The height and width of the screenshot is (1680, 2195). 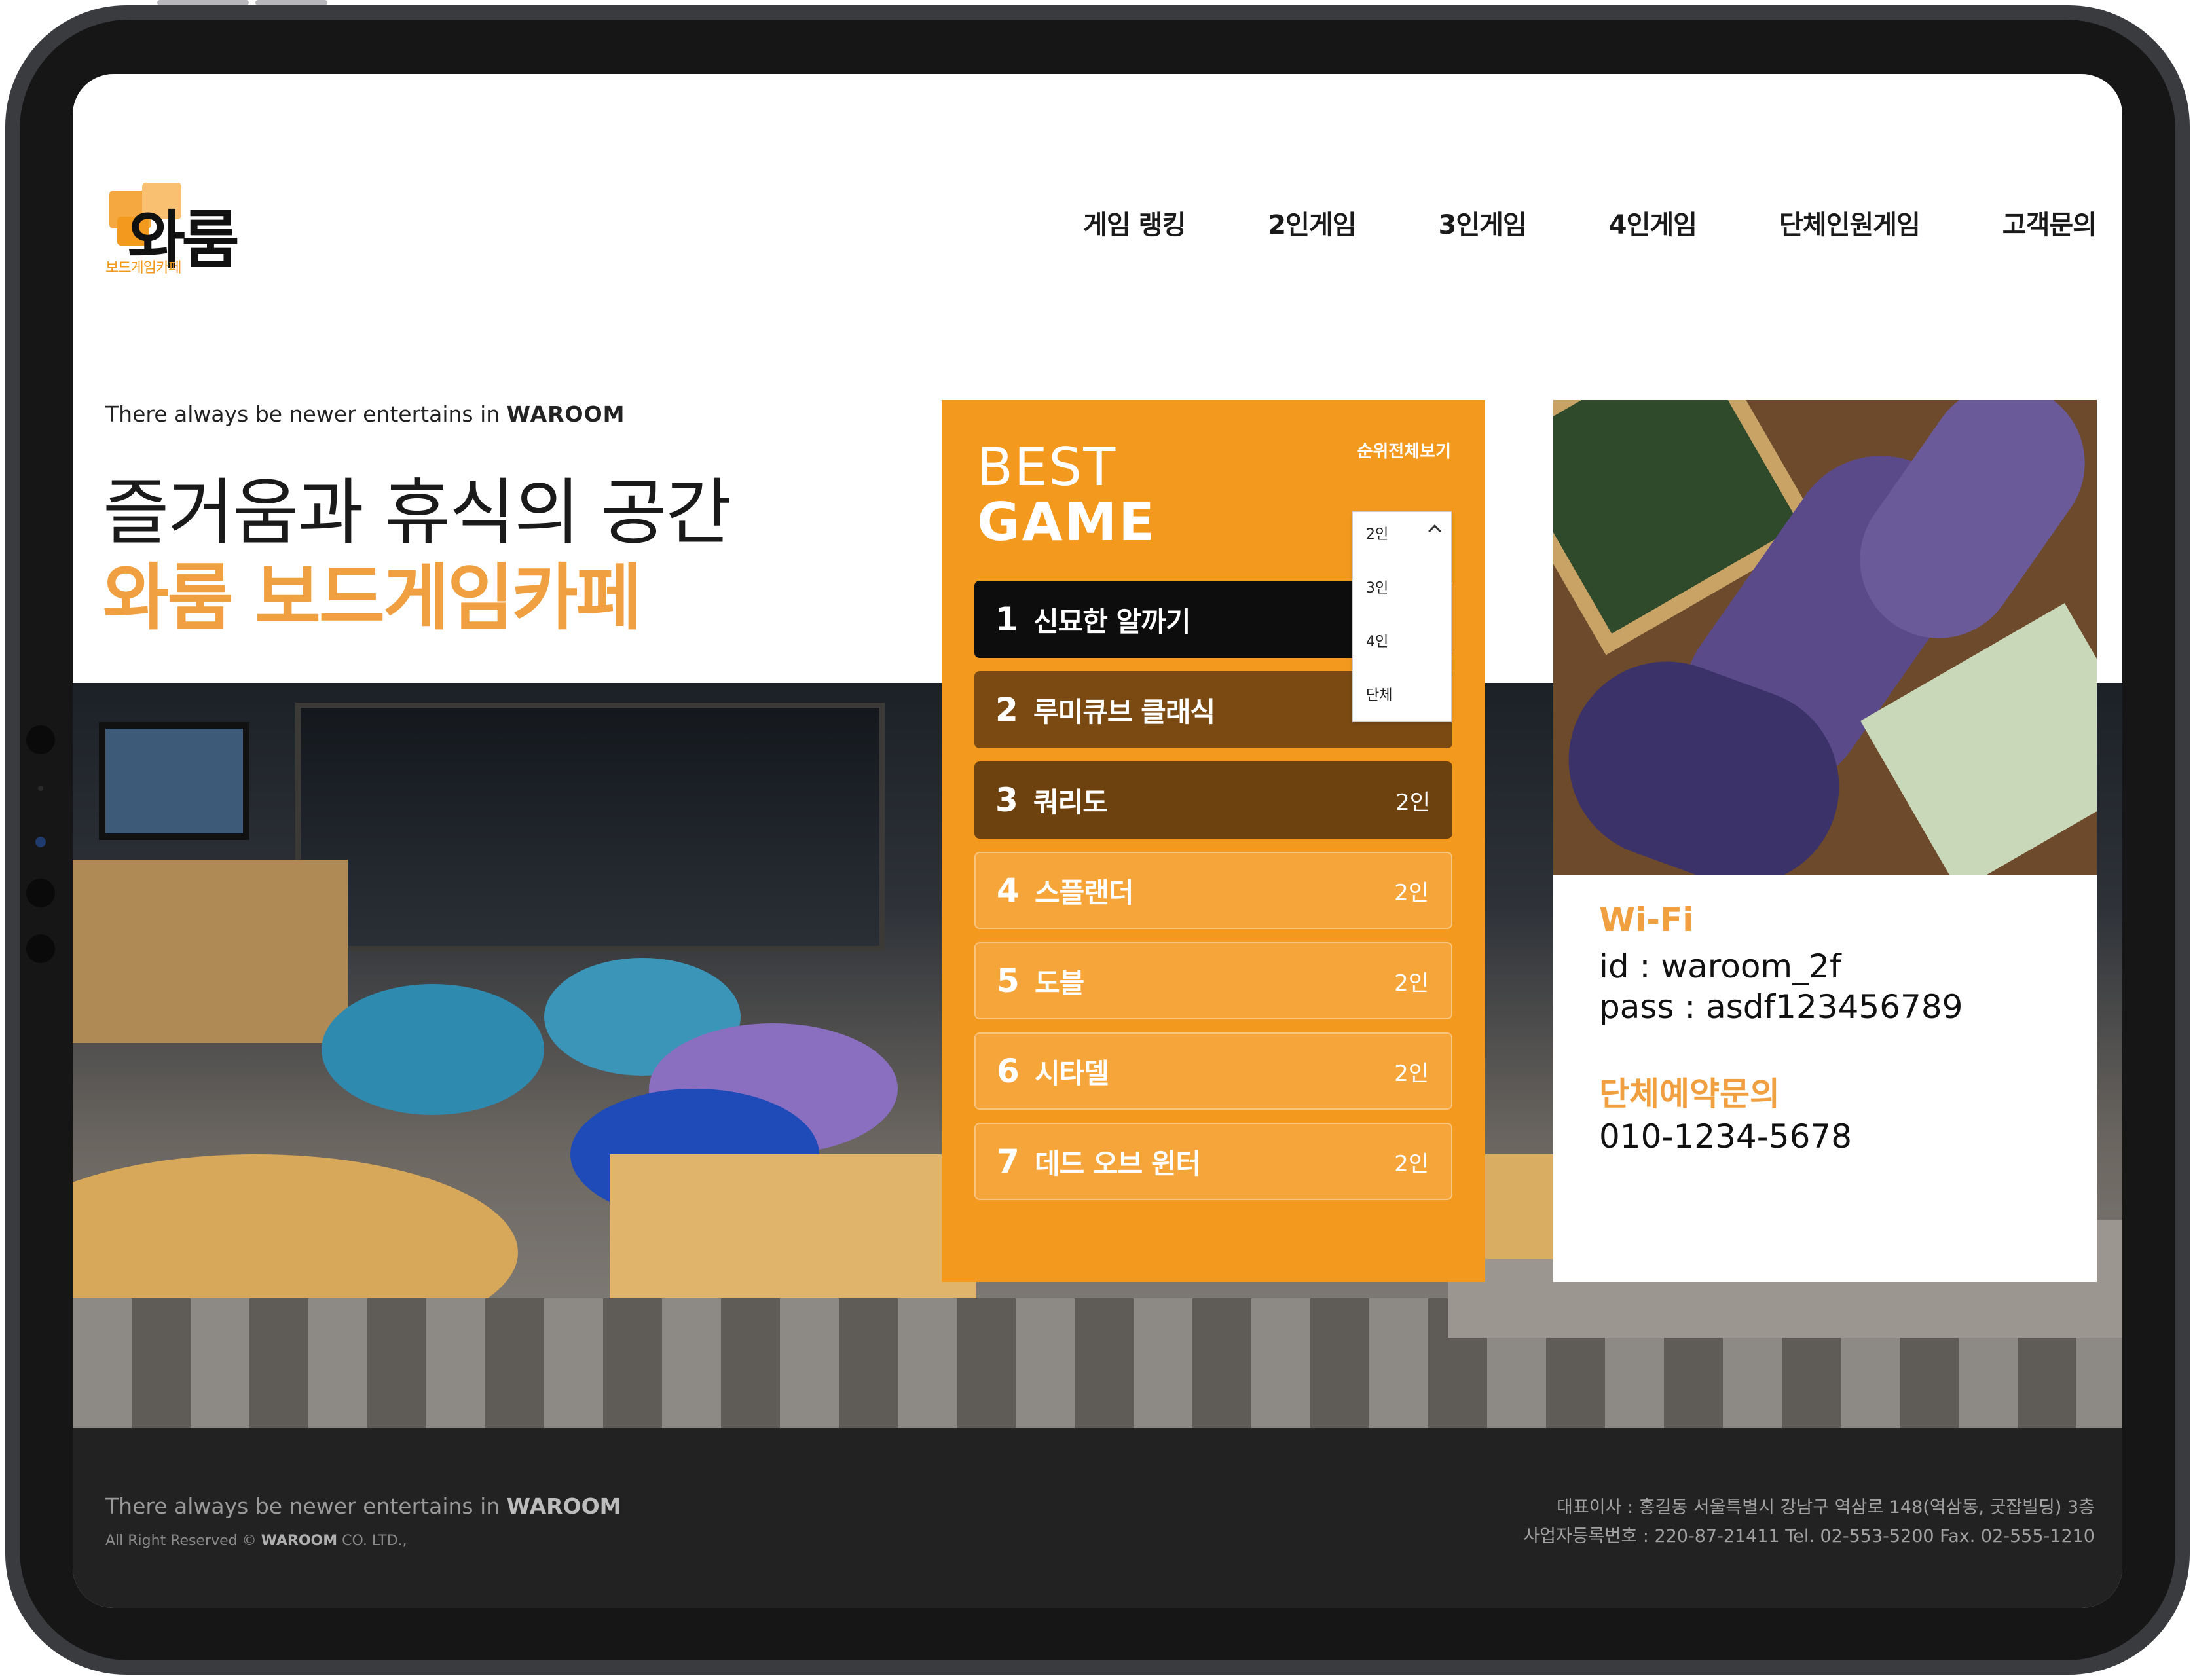 What do you see at coordinates (143, 268) in the screenshot?
I see `logo-subtitle: 보드게임카페` at bounding box center [143, 268].